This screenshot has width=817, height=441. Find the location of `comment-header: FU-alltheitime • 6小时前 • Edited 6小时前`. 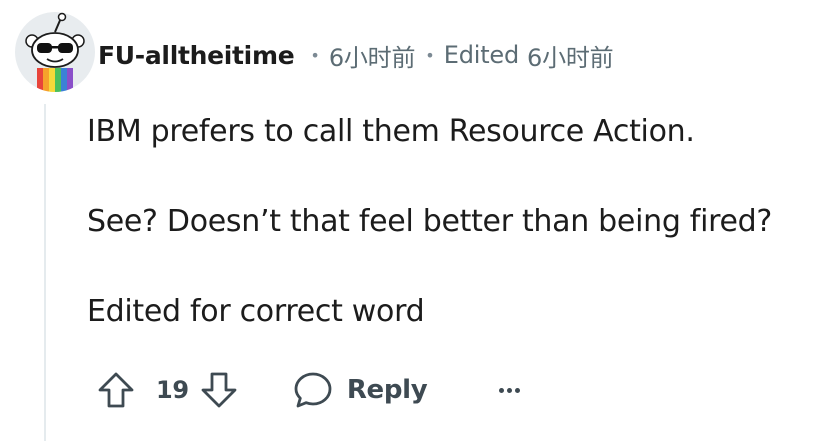

comment-header: FU-alltheitime • 6小时前 • Edited 6小时前 is located at coordinates (356, 55).